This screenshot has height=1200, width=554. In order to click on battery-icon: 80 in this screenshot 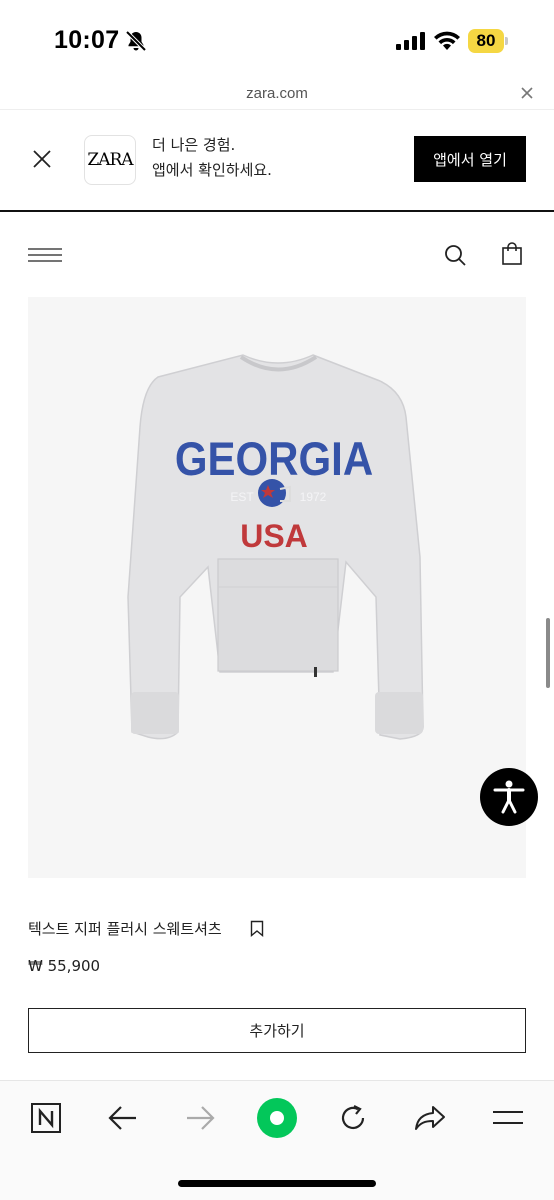, I will do `click(488, 41)`.